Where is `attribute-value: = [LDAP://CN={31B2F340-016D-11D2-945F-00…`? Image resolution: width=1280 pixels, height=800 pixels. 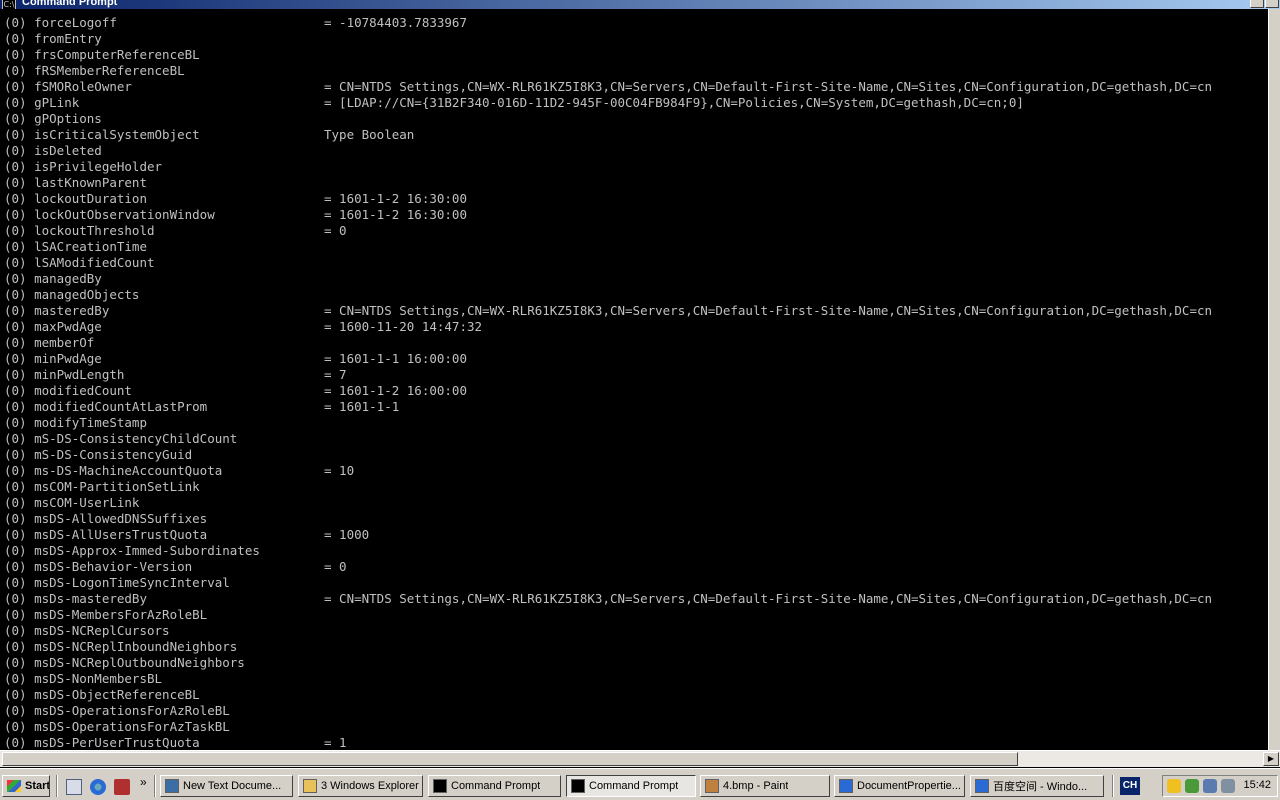
attribute-value: = [LDAP://CN={31B2F340-016D-11D2-945F-00… is located at coordinates (674, 102).